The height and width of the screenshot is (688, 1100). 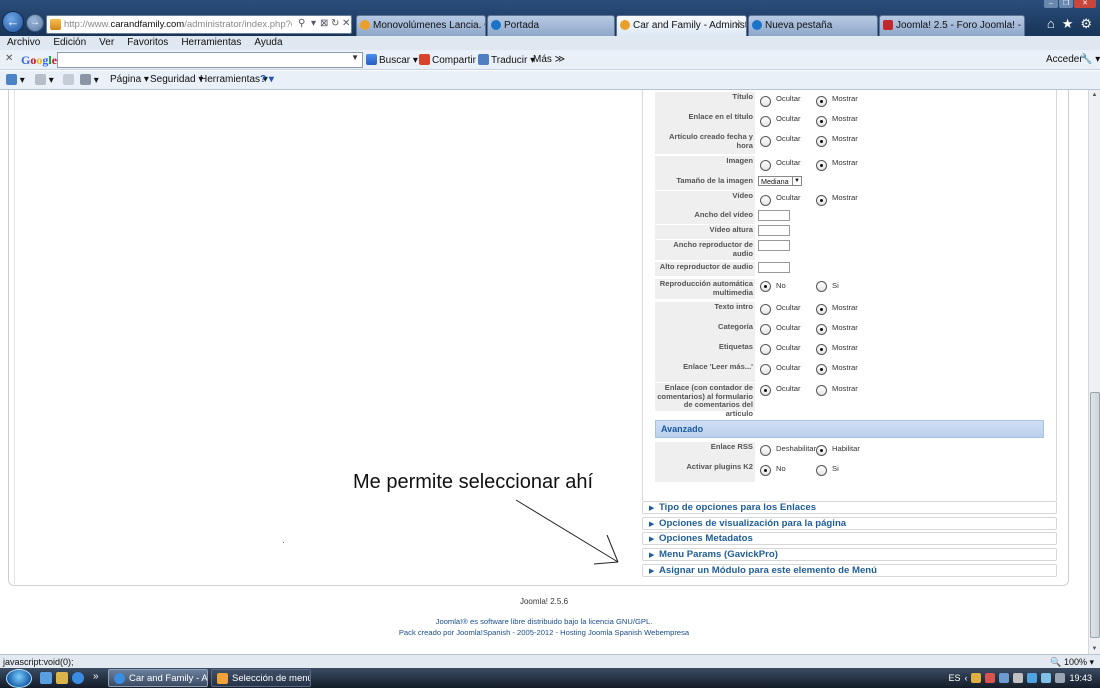 What do you see at coordinates (129, 79) in the screenshot?
I see `pagina-menu: Página ▾` at bounding box center [129, 79].